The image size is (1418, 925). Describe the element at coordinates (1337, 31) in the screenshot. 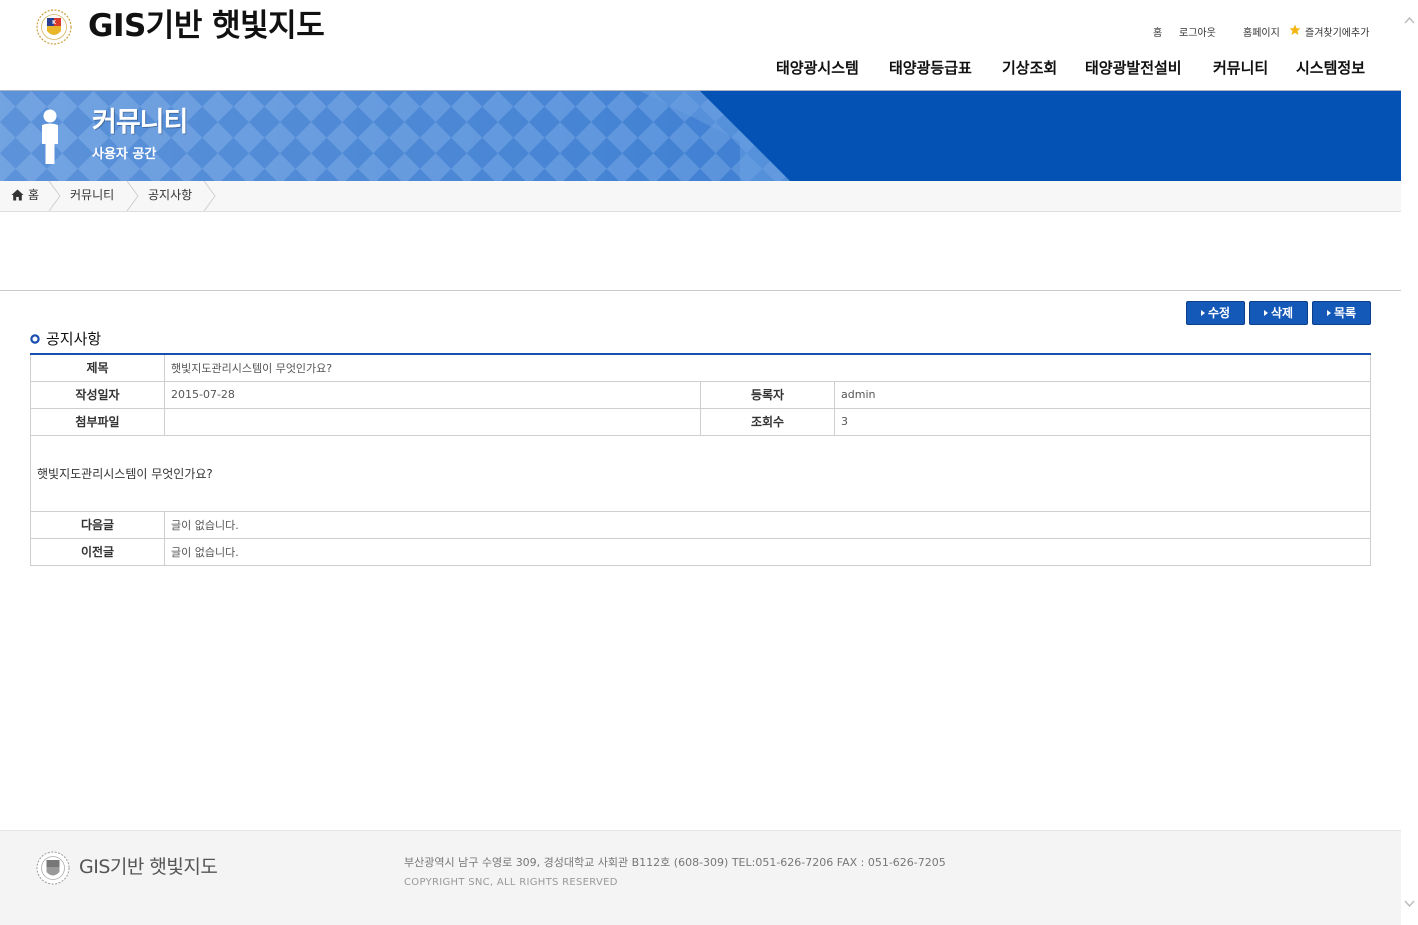

I see `util-link-bookmark: 즐겨찾기에추가` at that location.